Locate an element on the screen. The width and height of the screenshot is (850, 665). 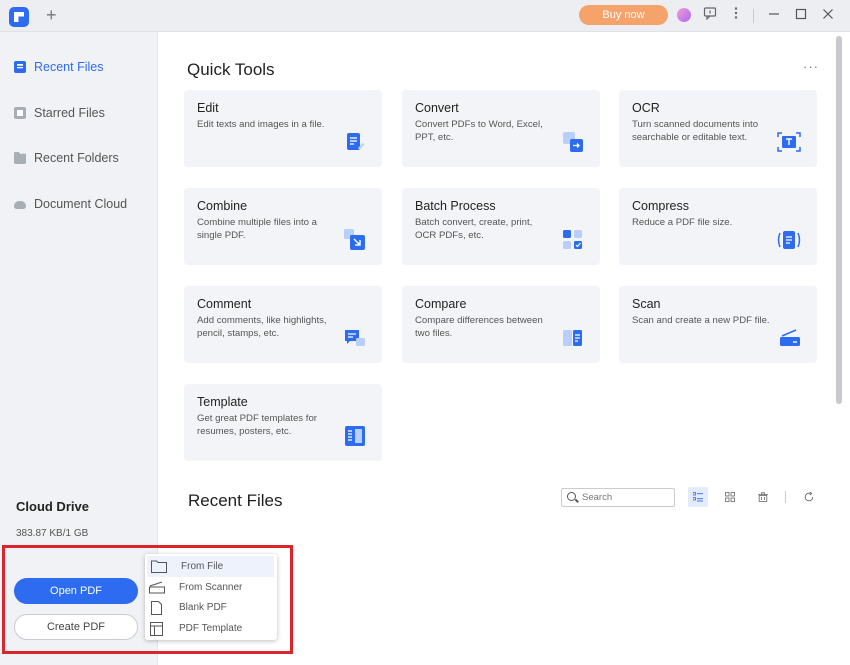
grid-view-icon is located at coordinates (730, 497).